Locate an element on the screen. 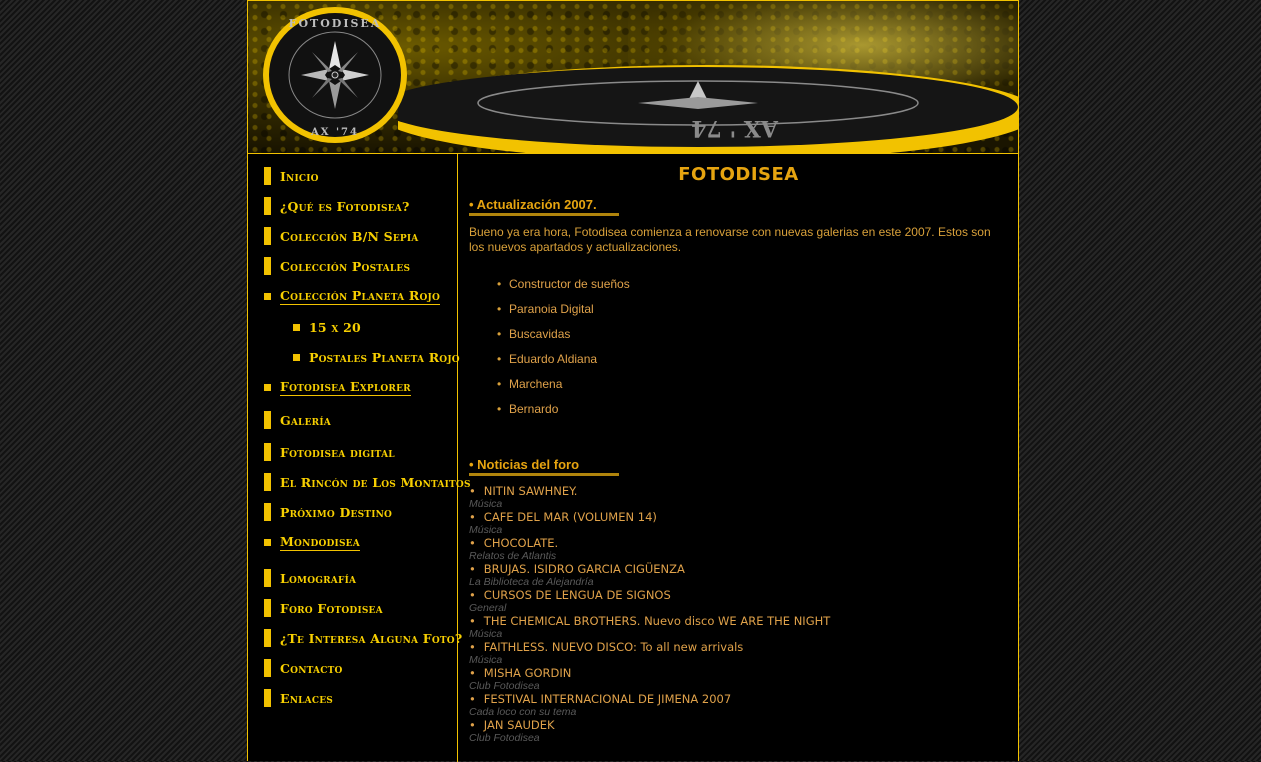 This screenshot has height=762, width=1261. sidebar-item-label: Fotodisea Explorer is located at coordinates (345, 387).